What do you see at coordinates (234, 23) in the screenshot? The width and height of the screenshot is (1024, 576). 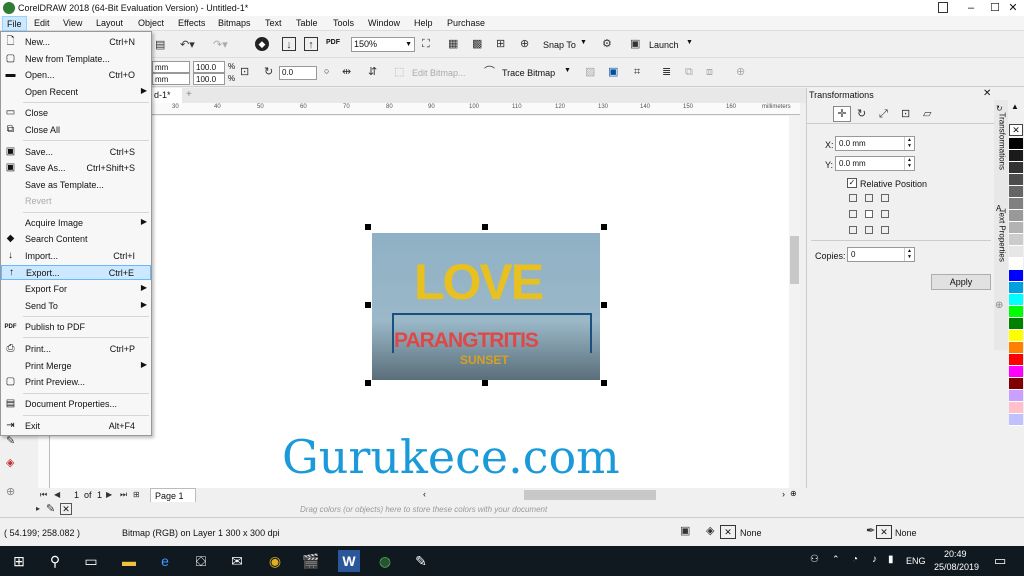 I see `menu-bitmaps: Bitmaps` at bounding box center [234, 23].